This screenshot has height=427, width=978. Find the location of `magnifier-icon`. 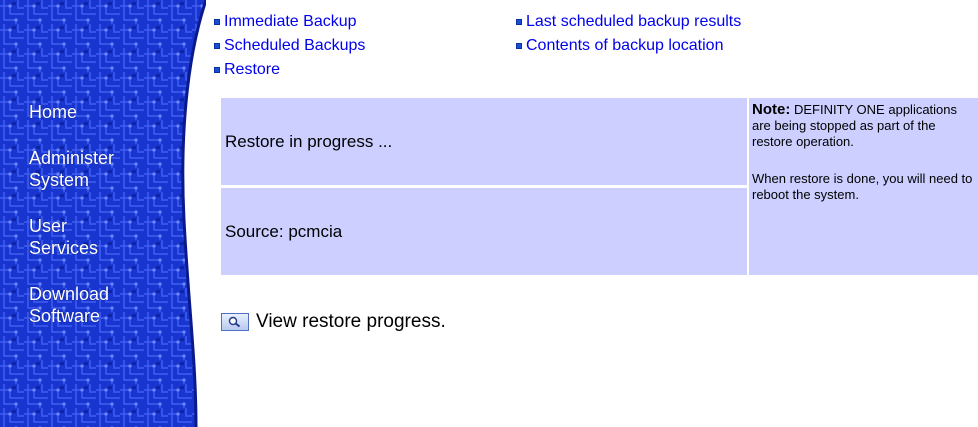

magnifier-icon is located at coordinates (235, 322).